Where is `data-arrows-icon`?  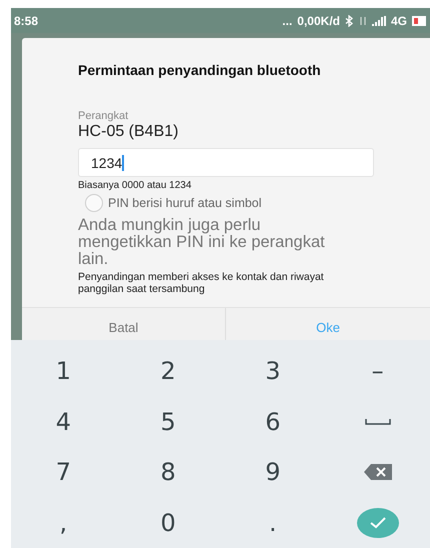
data-arrows-icon is located at coordinates (362, 21).